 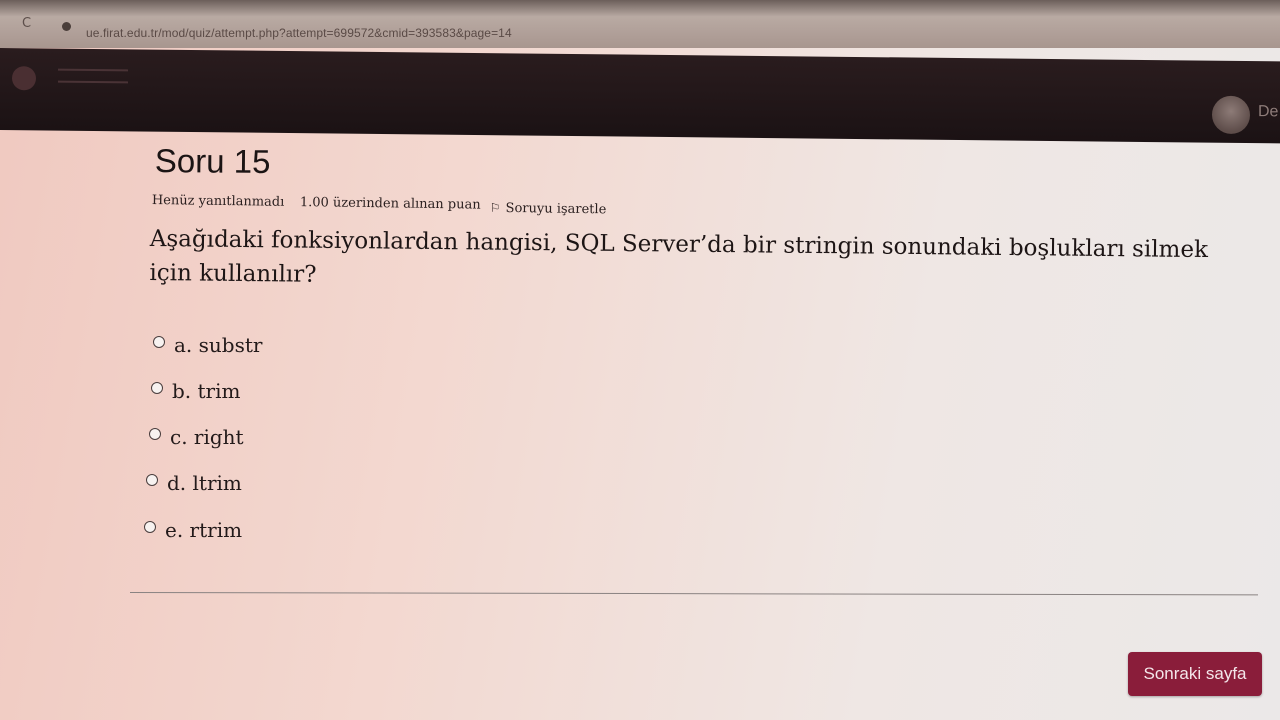 What do you see at coordinates (495, 207) in the screenshot?
I see `flag-icon: ⚐` at bounding box center [495, 207].